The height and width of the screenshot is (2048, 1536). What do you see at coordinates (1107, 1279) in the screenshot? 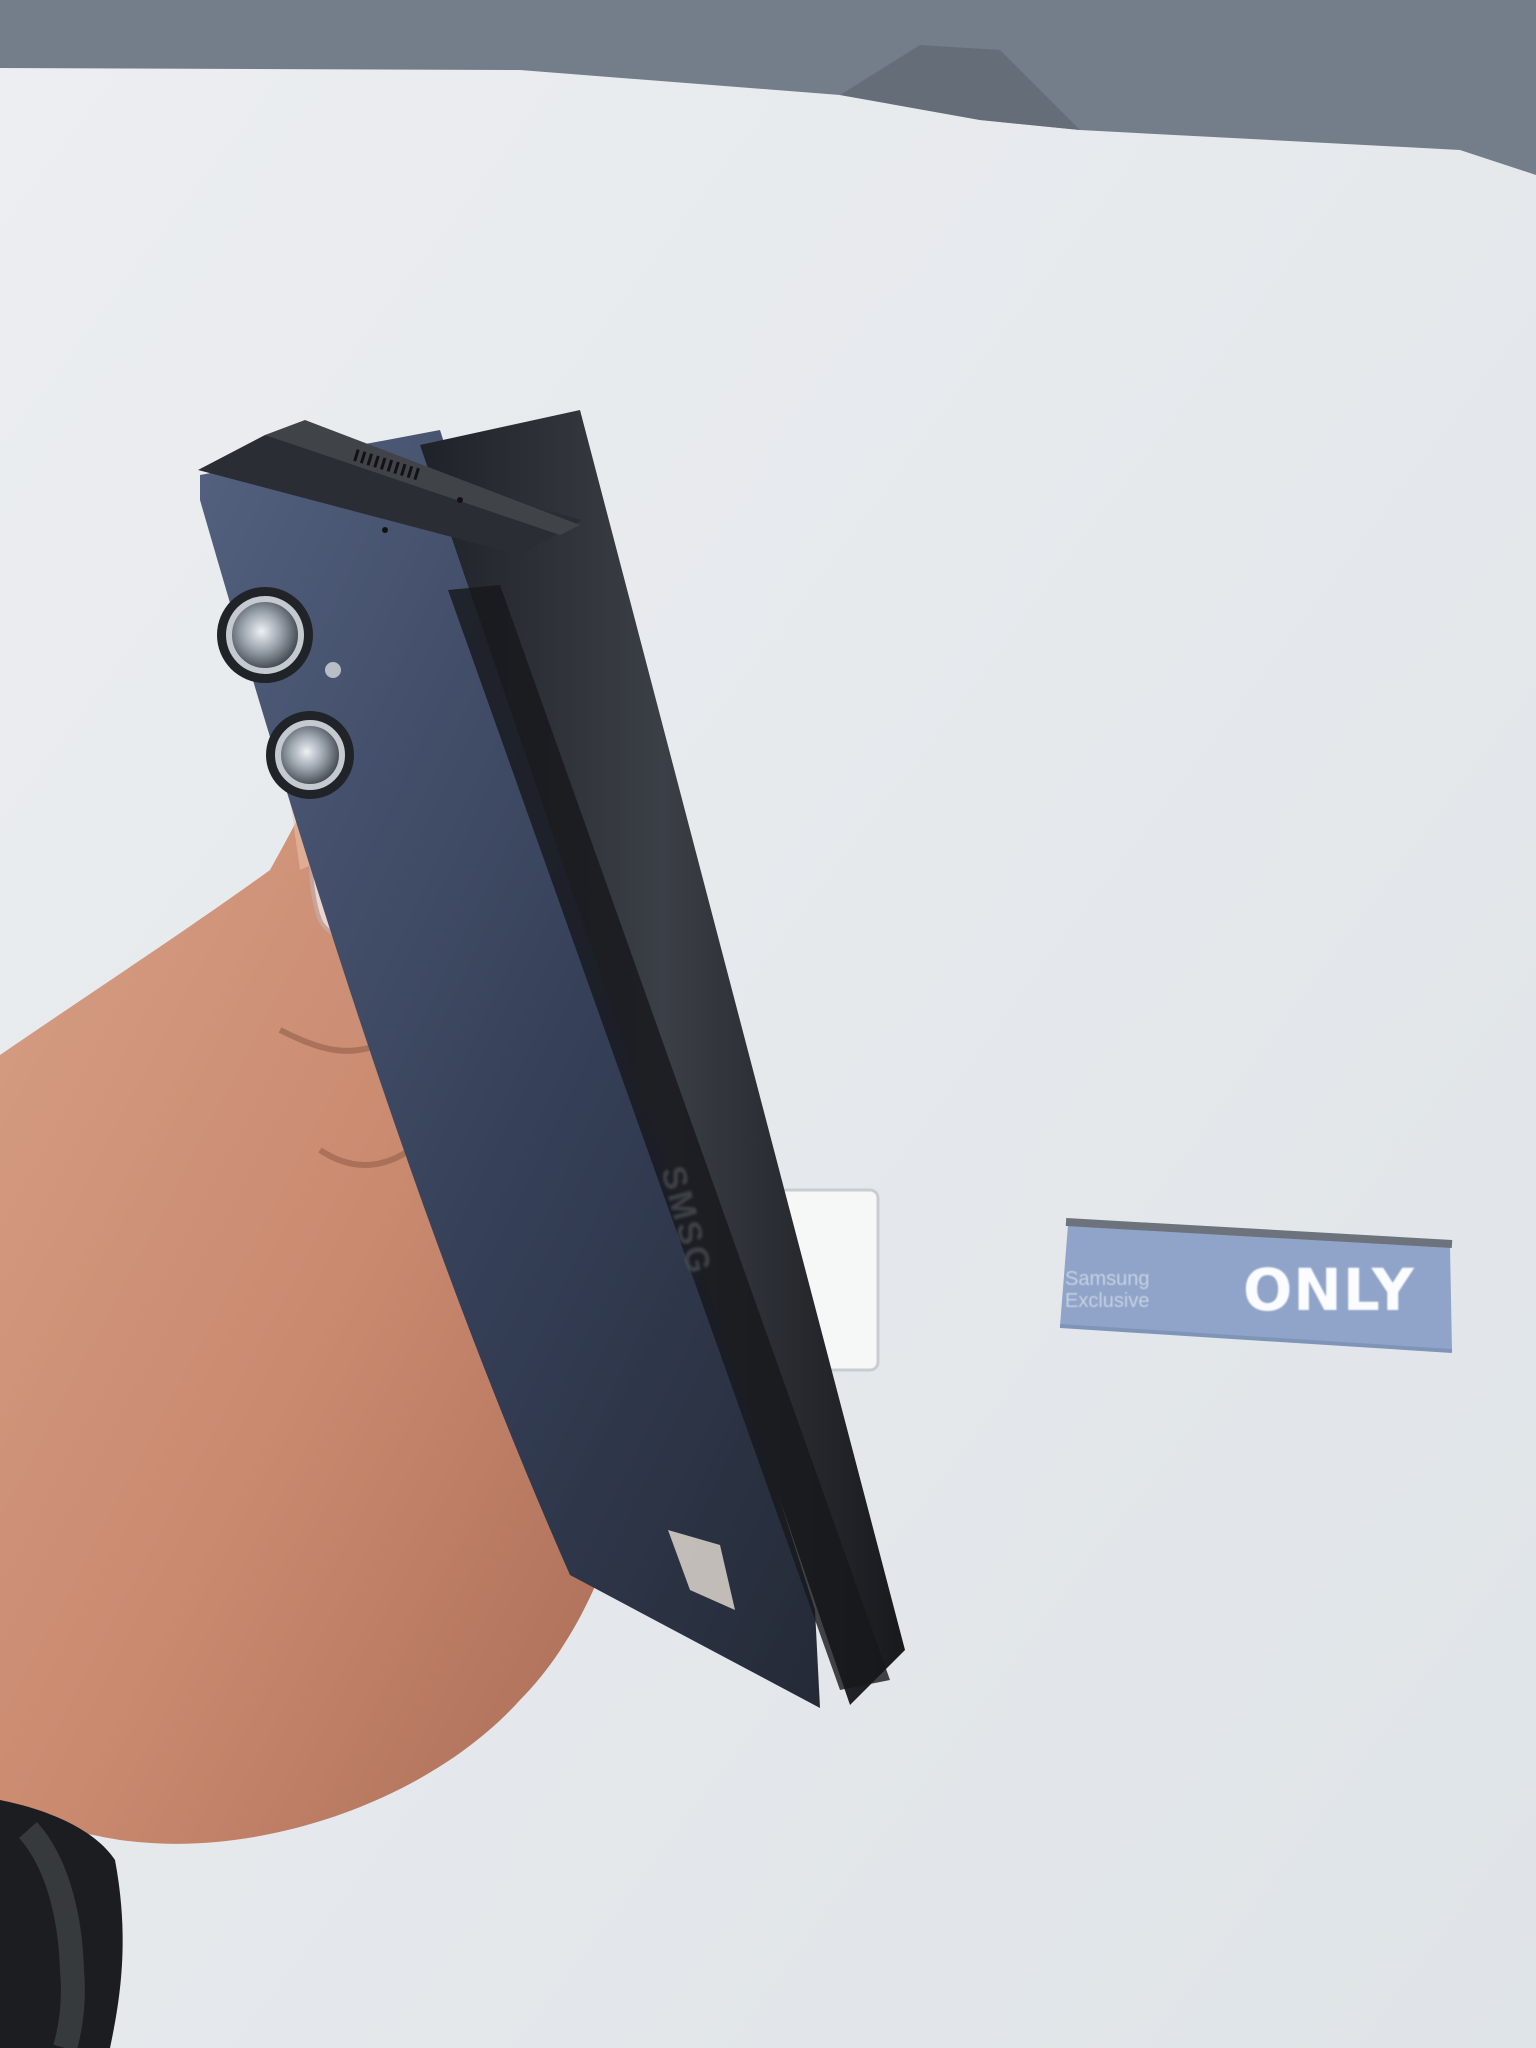
I see `sign-brand-line-1: Samsung` at bounding box center [1107, 1279].